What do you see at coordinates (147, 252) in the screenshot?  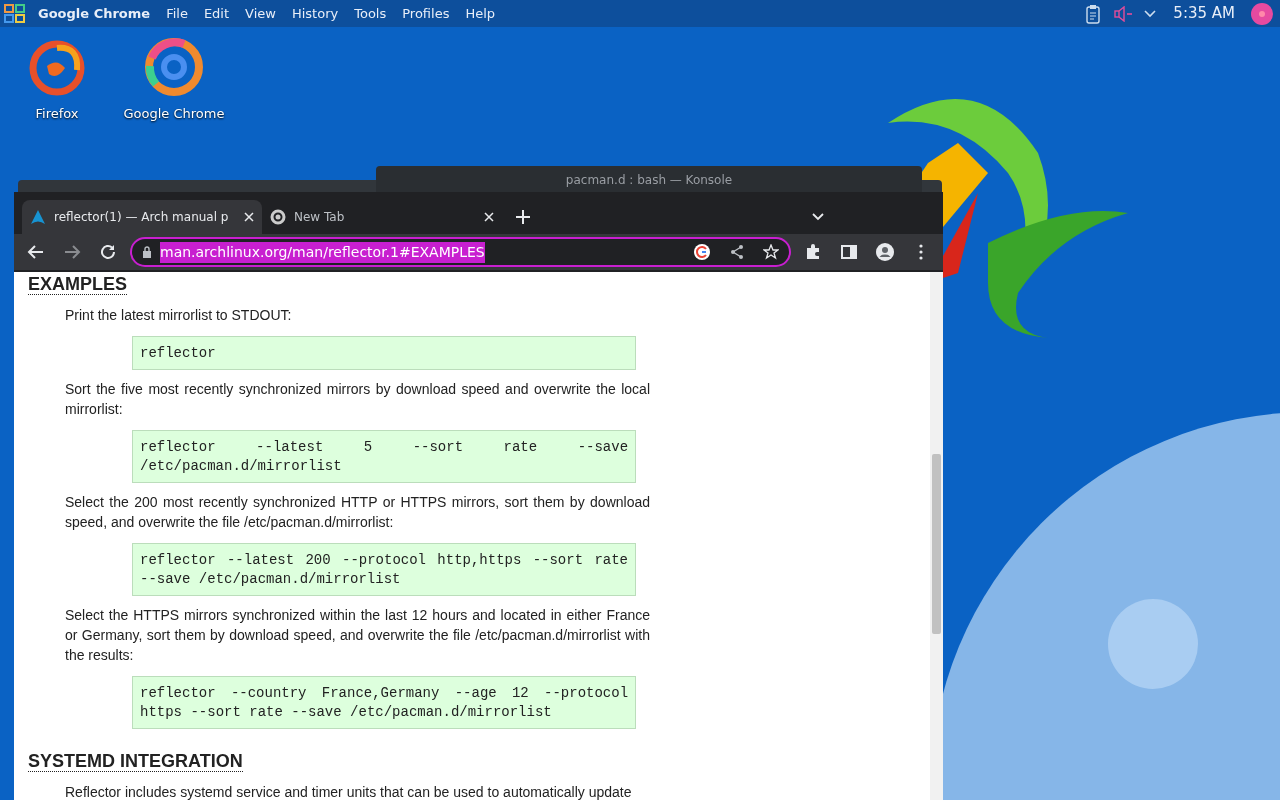 I see `lock-icon` at bounding box center [147, 252].